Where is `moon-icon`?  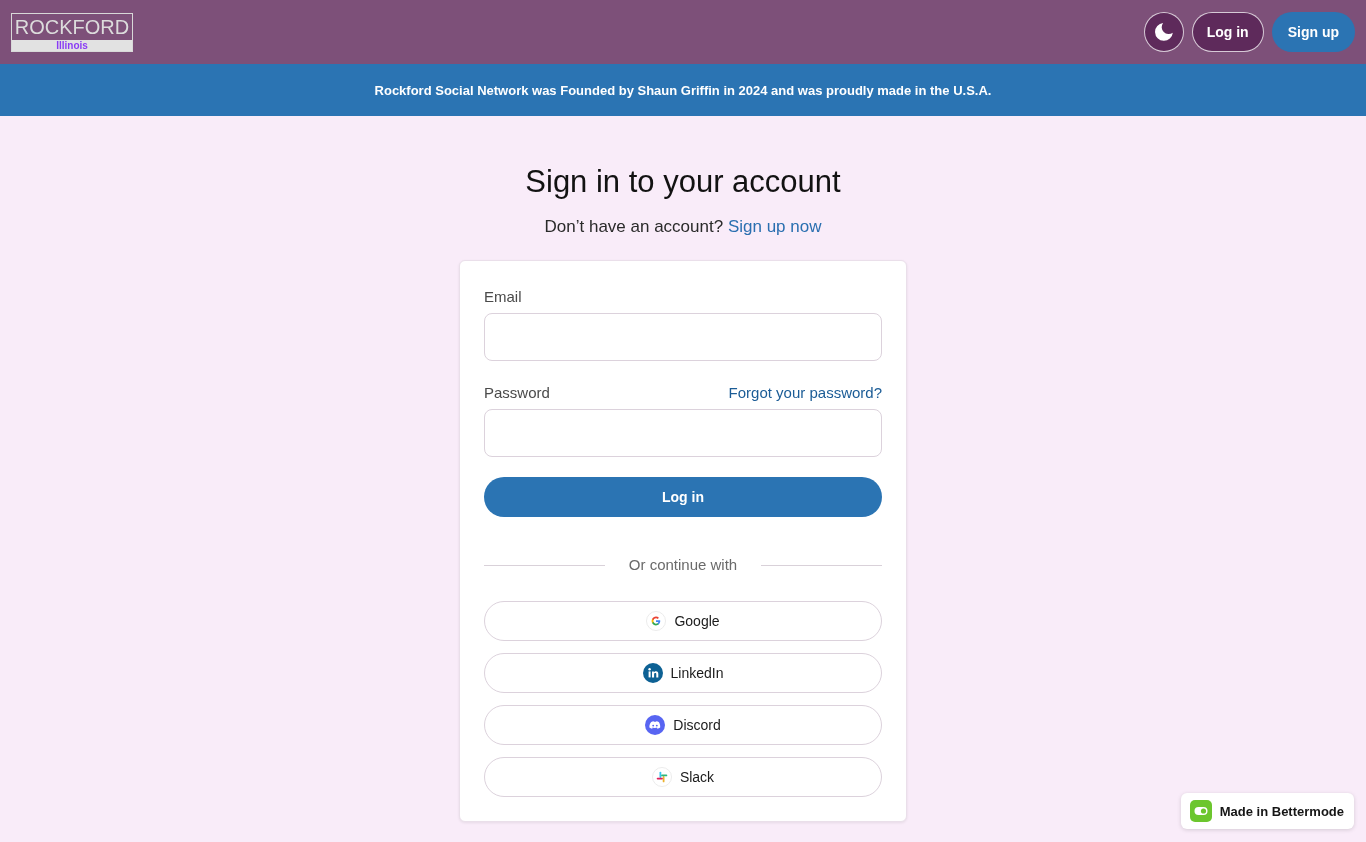 moon-icon is located at coordinates (1163, 32).